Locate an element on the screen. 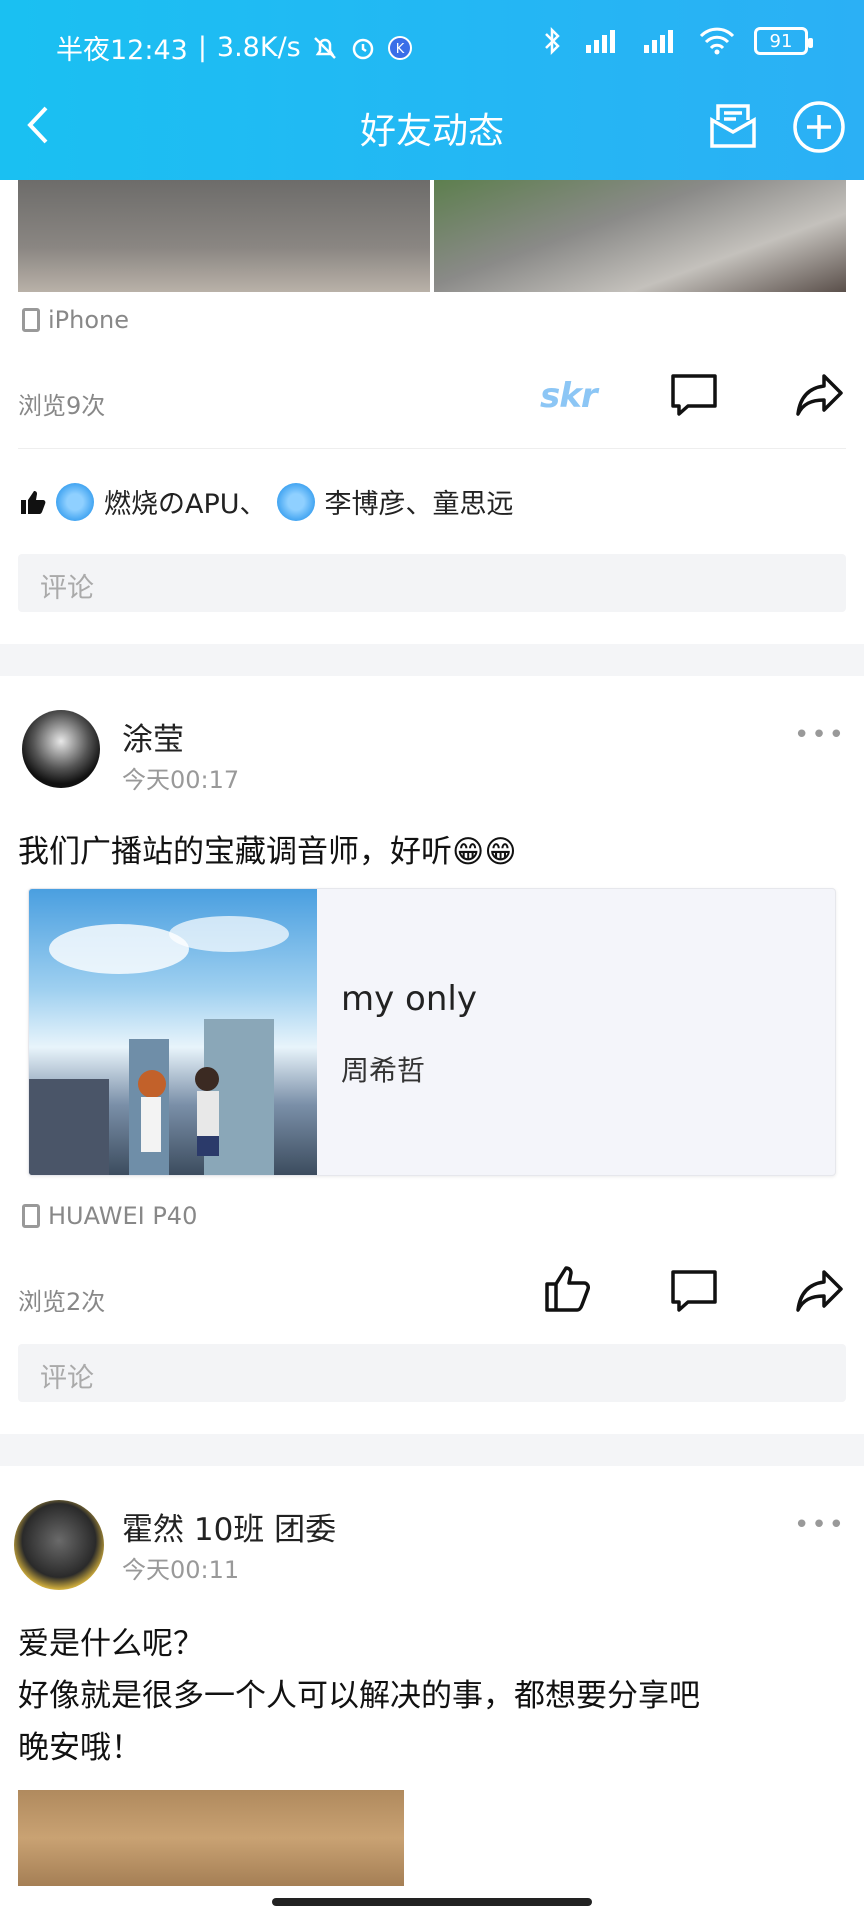  post-text: 我们广播站的宝藏调音师，好听😁😁 is located at coordinates (267, 852).